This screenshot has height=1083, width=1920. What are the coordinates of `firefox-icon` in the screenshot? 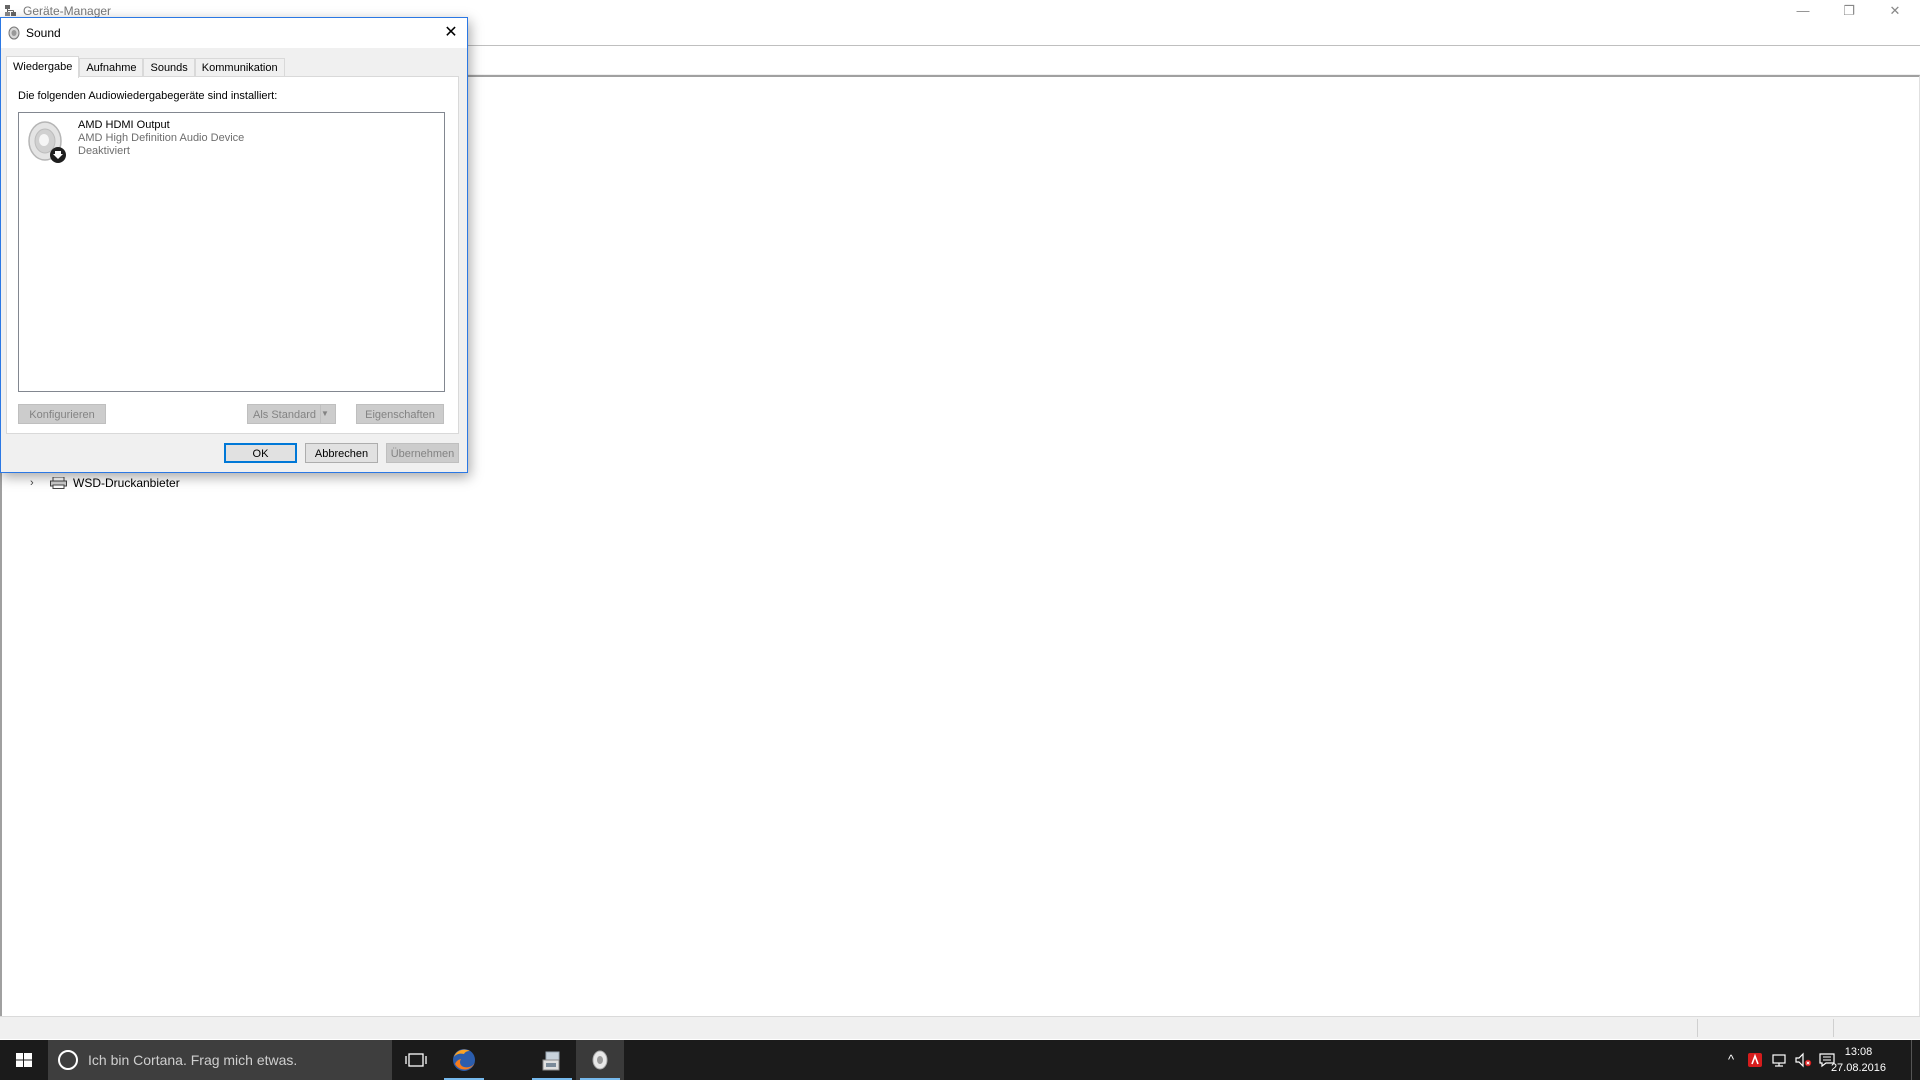 It's located at (464, 1060).